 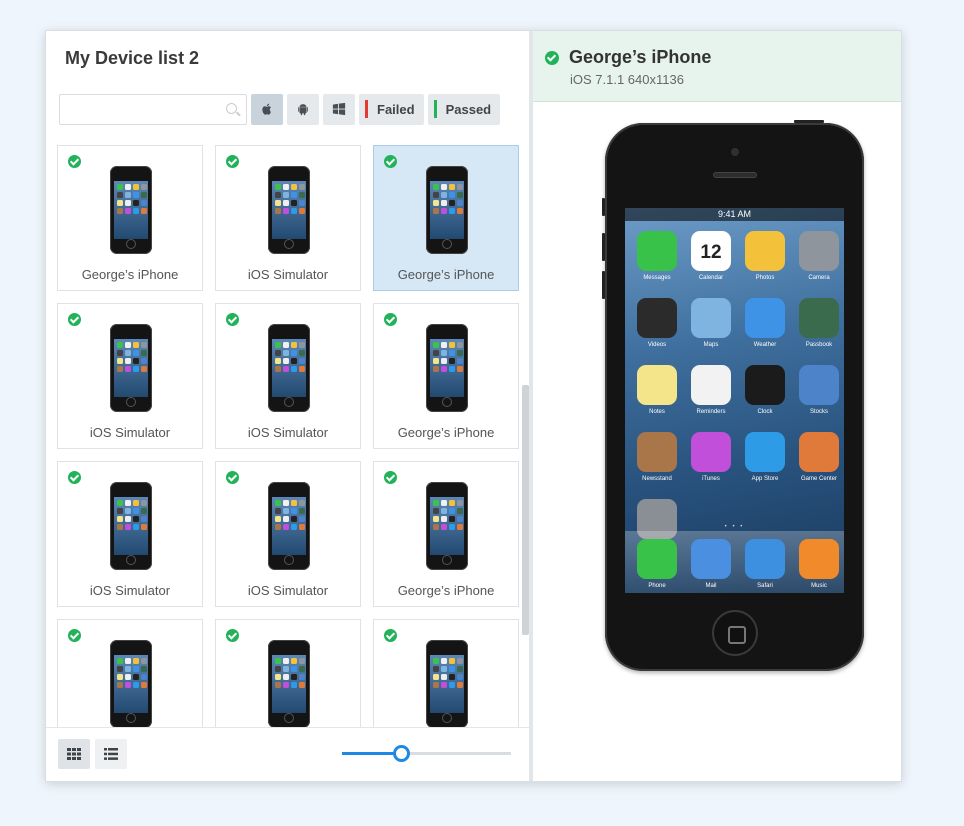 I want to click on app-icon-reminders: Reminders, so click(x=711, y=390).